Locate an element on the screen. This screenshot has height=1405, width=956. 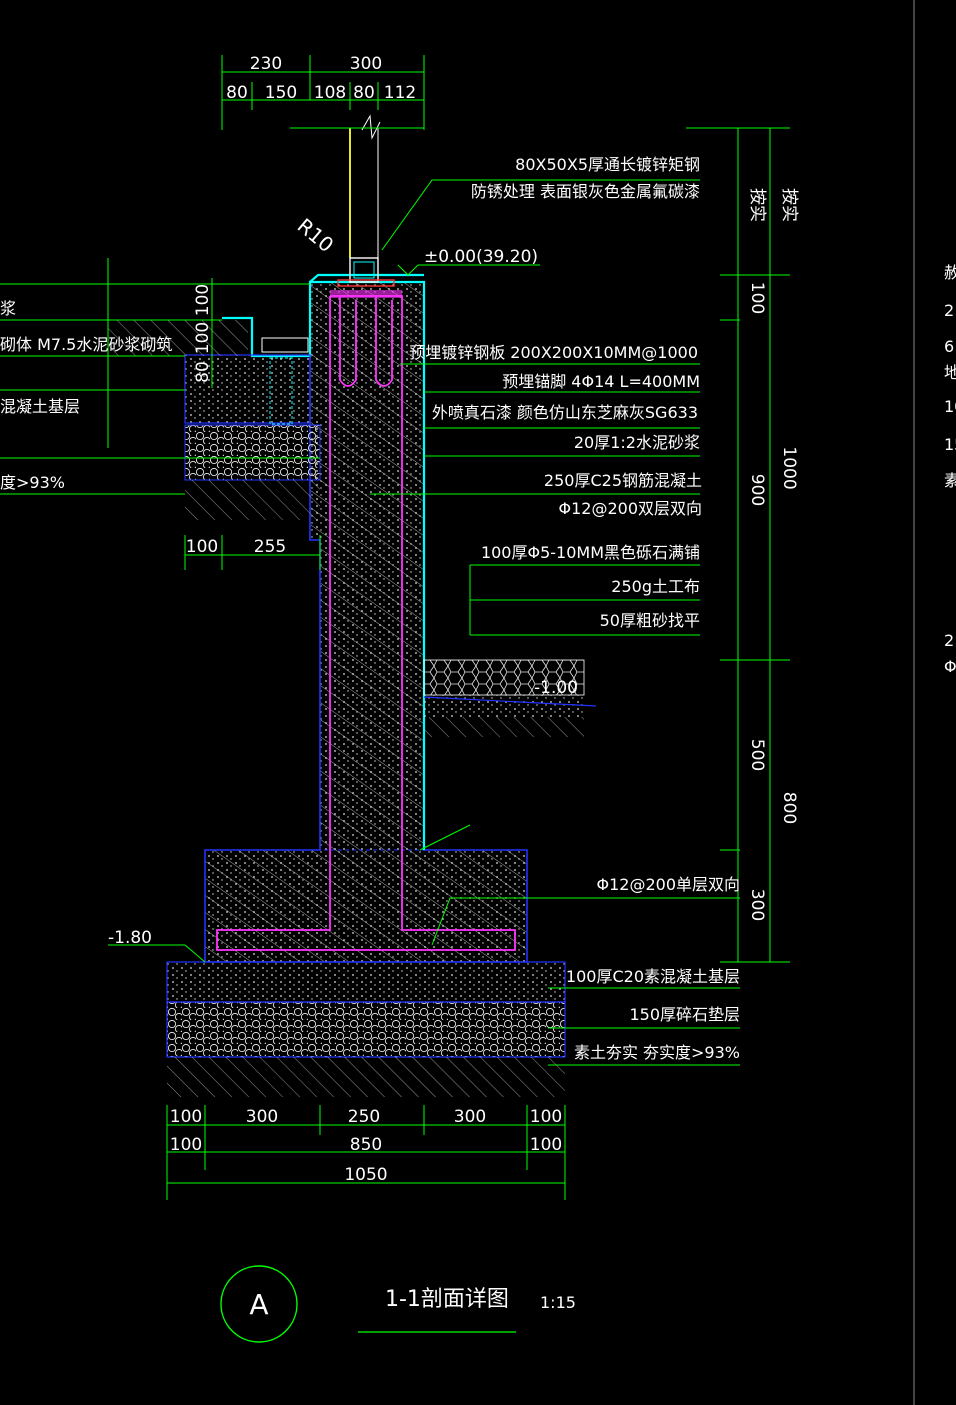
top-dim-row2-4: 80 is located at coordinates (364, 93).